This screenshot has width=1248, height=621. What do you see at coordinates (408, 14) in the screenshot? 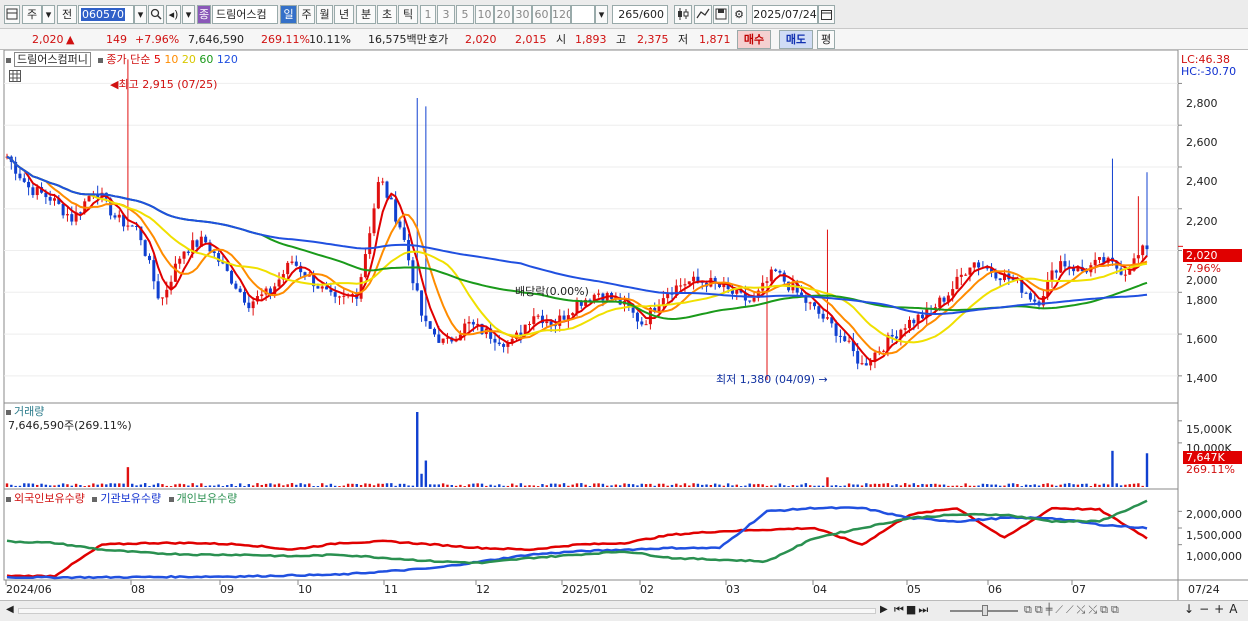
I see `period-tab-tick: 틱` at bounding box center [408, 14].